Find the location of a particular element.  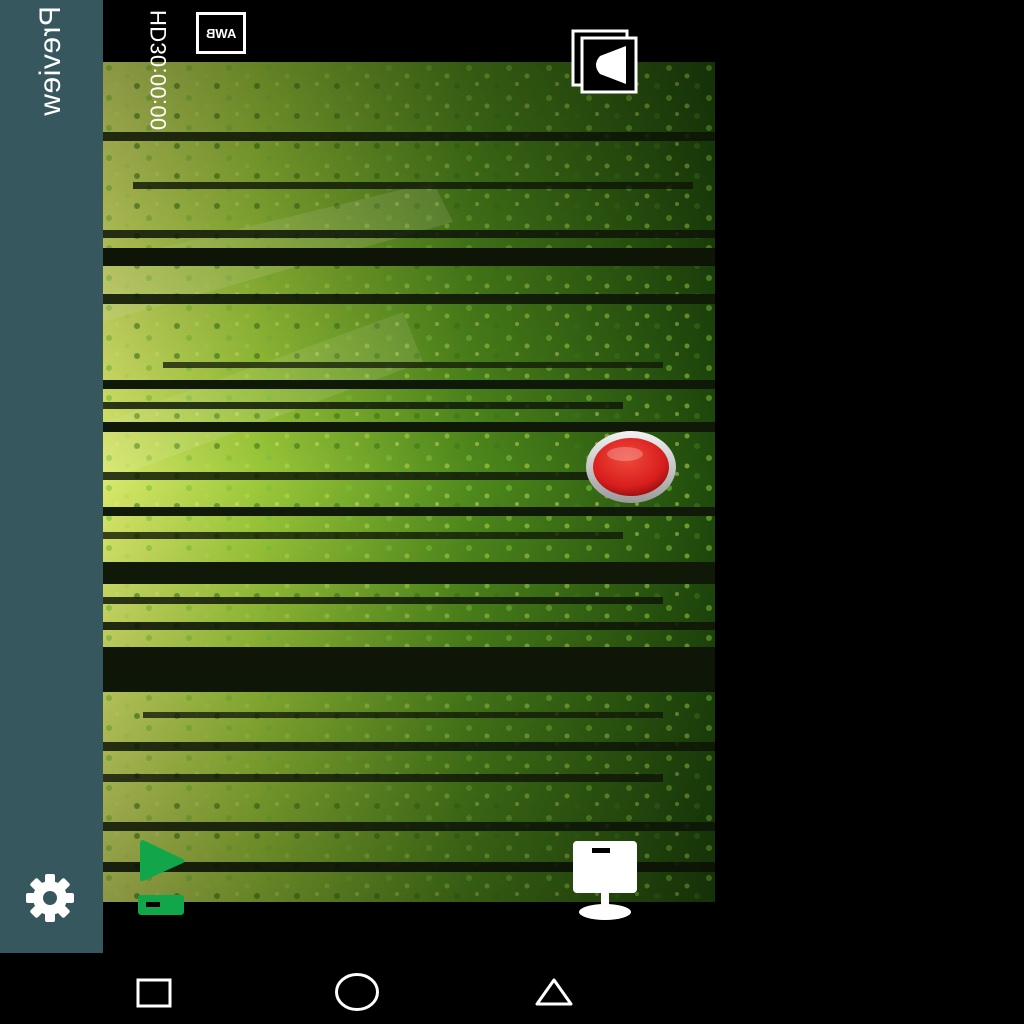

settings-button is located at coordinates (50, 898).